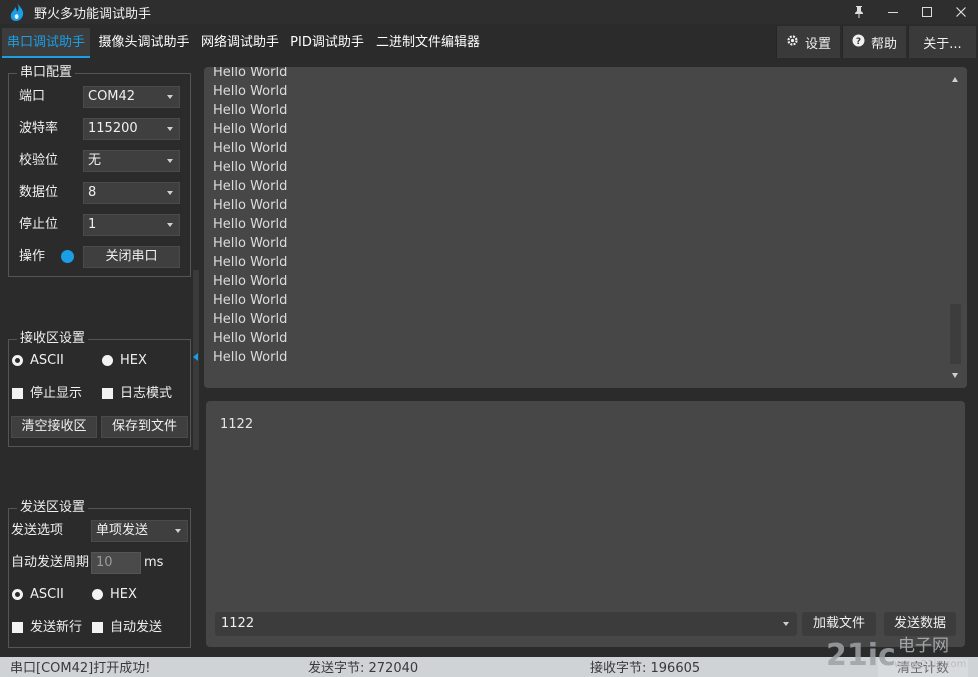 The height and width of the screenshot is (677, 978). I want to click on receive-settings-title: 接收区设置, so click(53, 339).